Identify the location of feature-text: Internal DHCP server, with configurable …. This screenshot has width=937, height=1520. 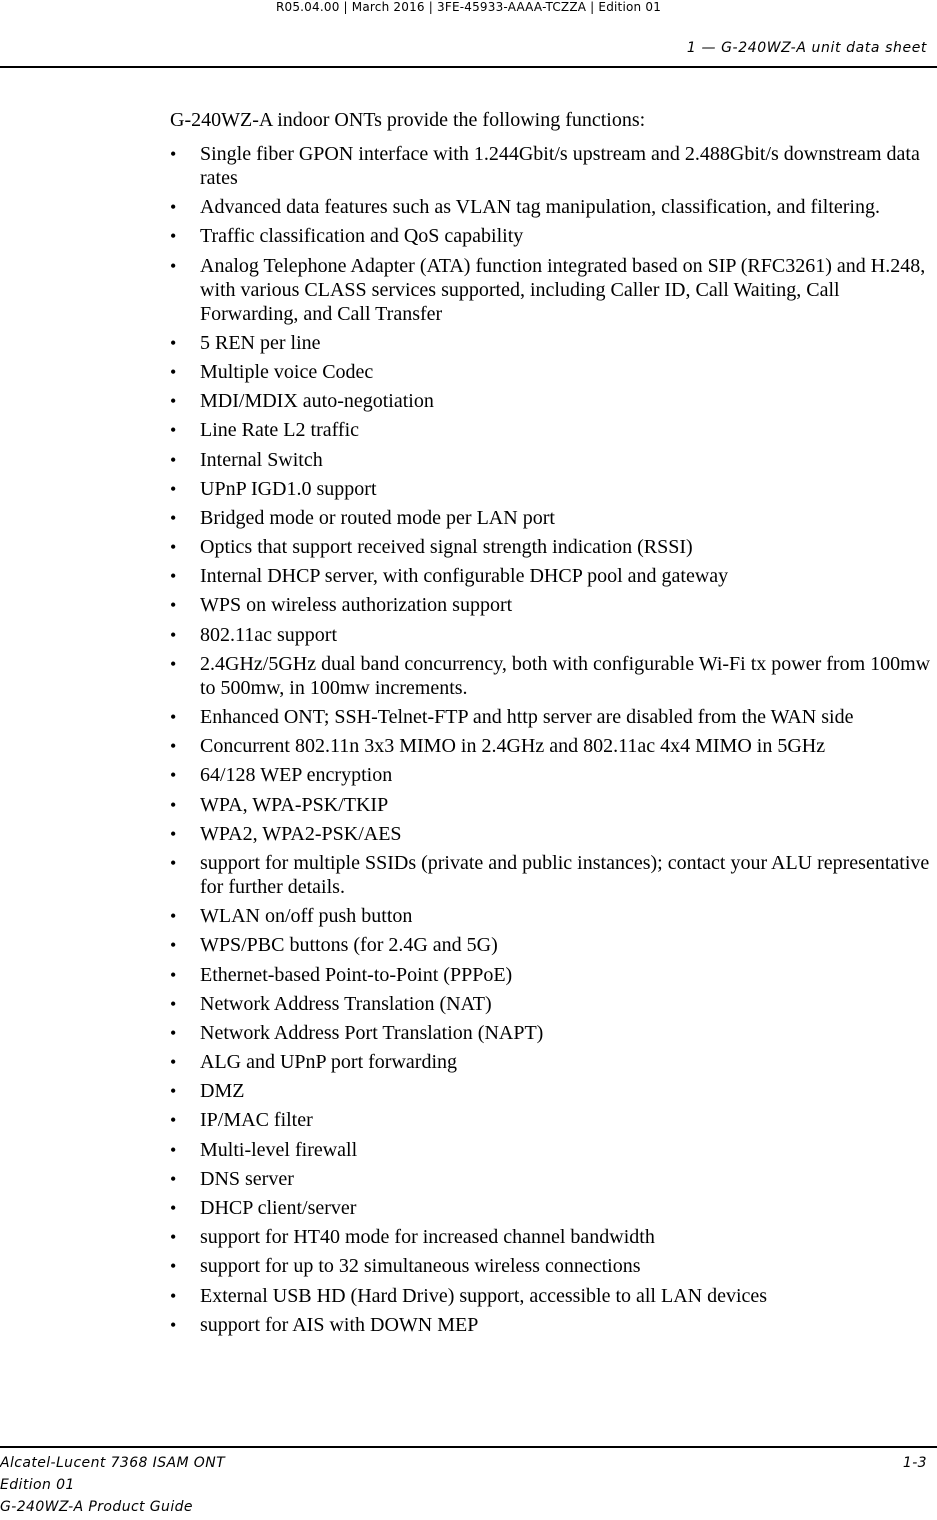
(464, 576).